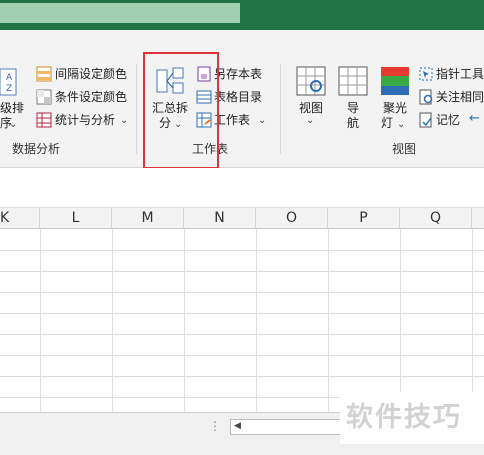  I want to click on table-directory-button: 表格目录, so click(238, 97).